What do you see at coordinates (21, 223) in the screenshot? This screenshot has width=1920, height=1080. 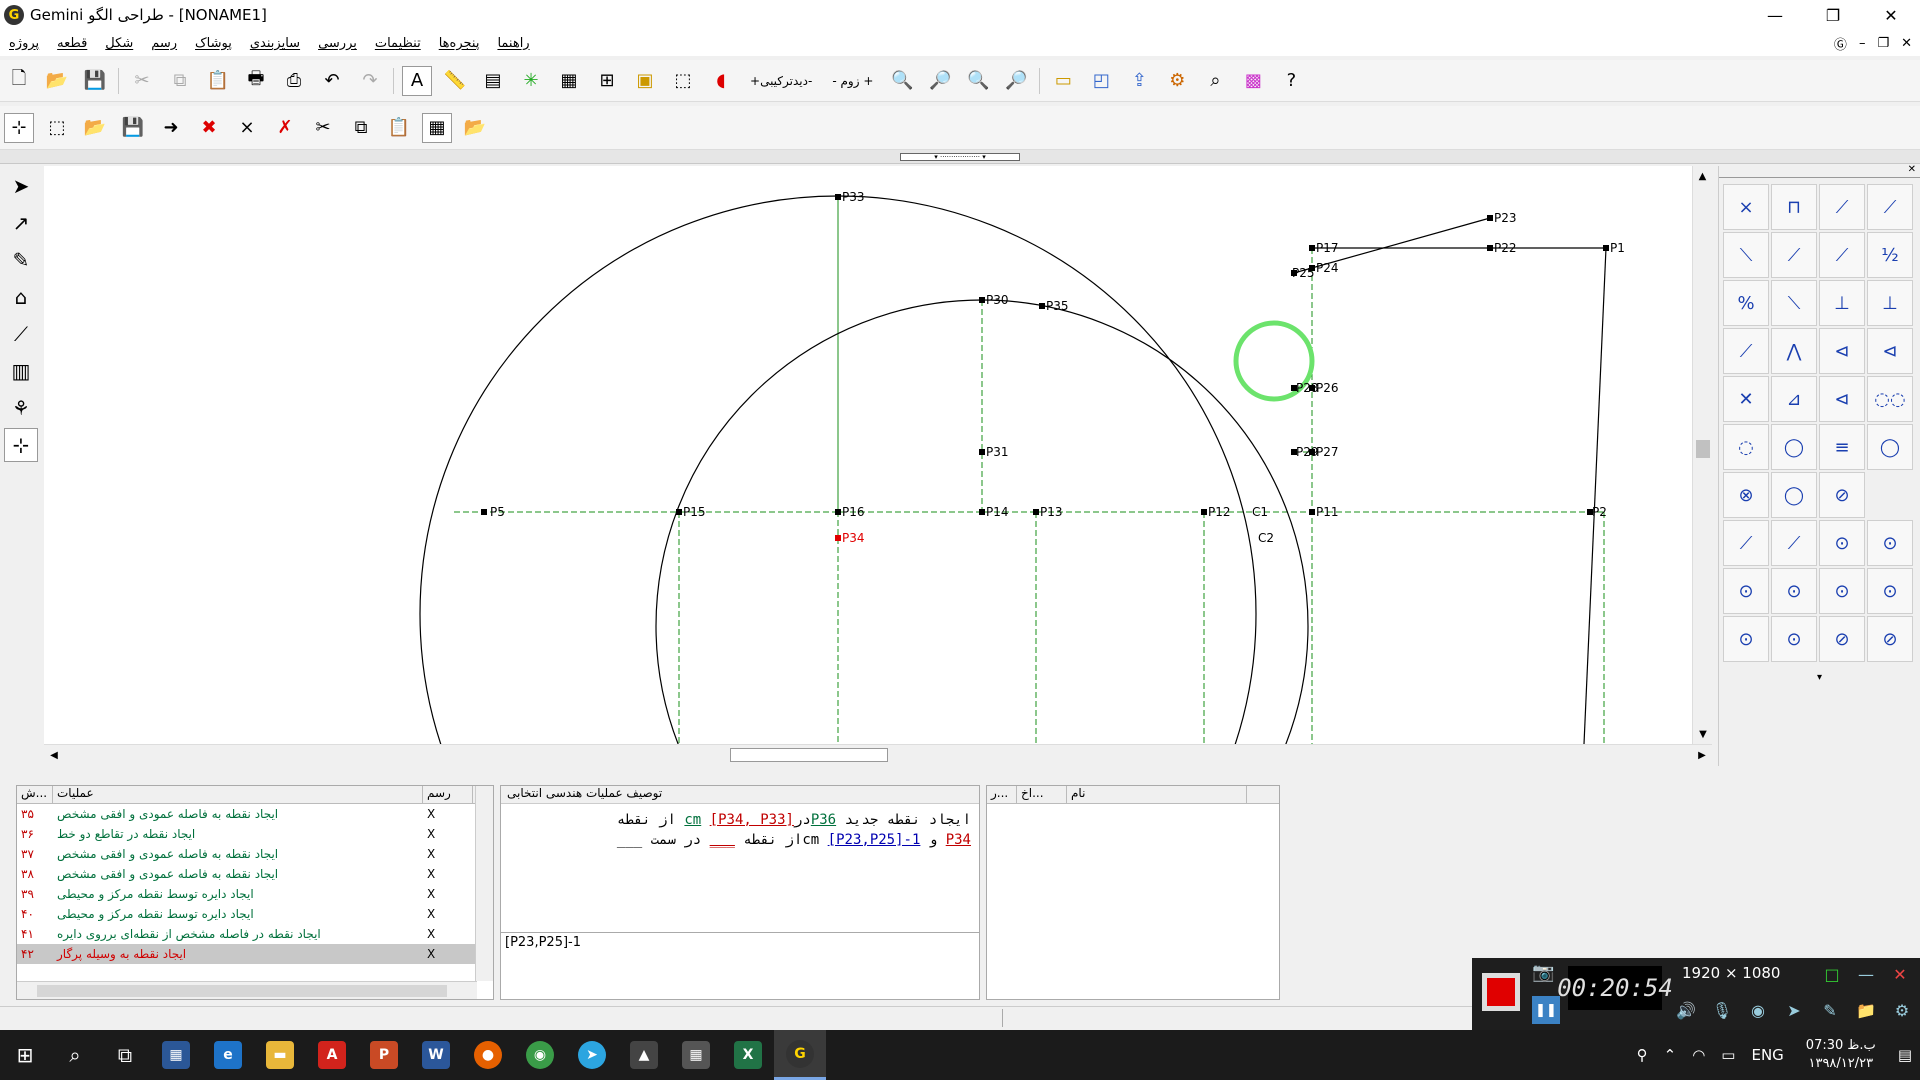 I see `curve-tool-icon: ↗` at bounding box center [21, 223].